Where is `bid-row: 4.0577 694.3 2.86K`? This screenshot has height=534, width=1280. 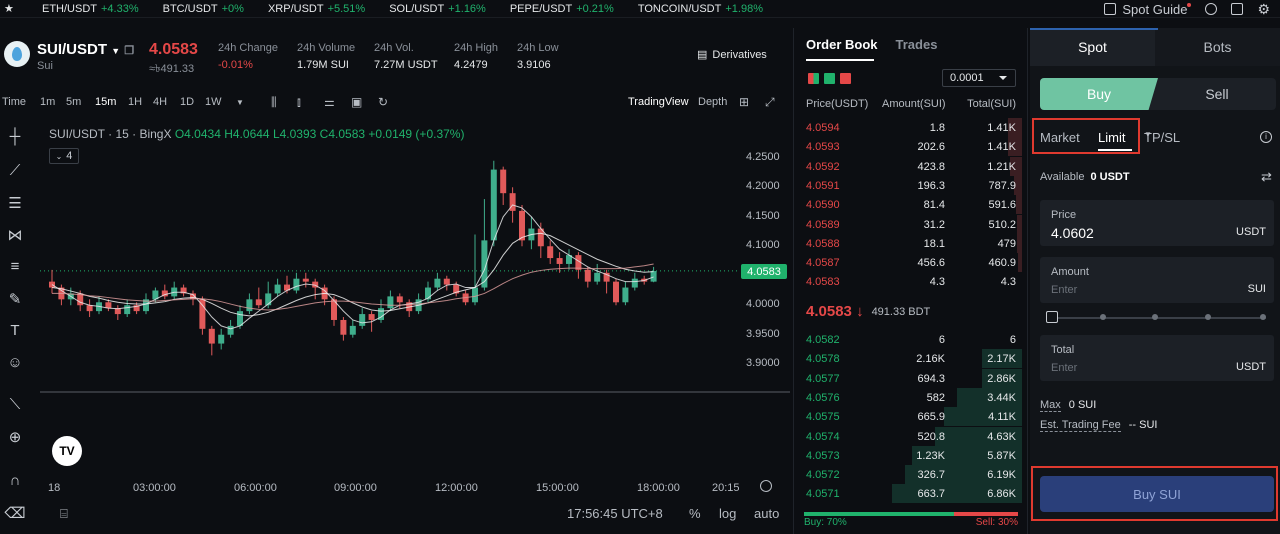
bid-row: 4.0577 694.3 2.86K is located at coordinates (909, 378).